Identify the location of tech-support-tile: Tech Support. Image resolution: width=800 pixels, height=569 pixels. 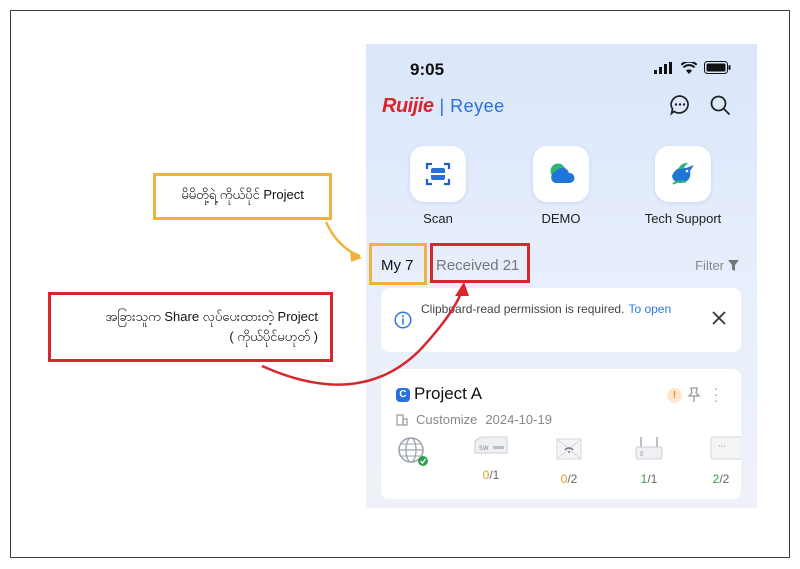
(683, 186).